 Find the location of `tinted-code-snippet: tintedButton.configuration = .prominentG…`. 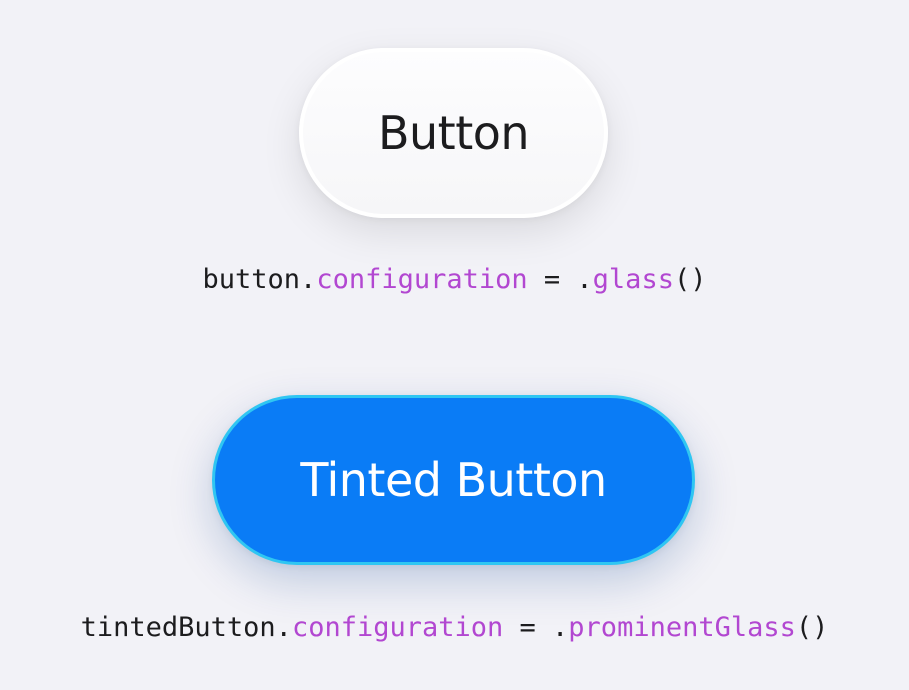

tinted-code-snippet: tintedButton.configuration = .prominentG… is located at coordinates (454, 627).